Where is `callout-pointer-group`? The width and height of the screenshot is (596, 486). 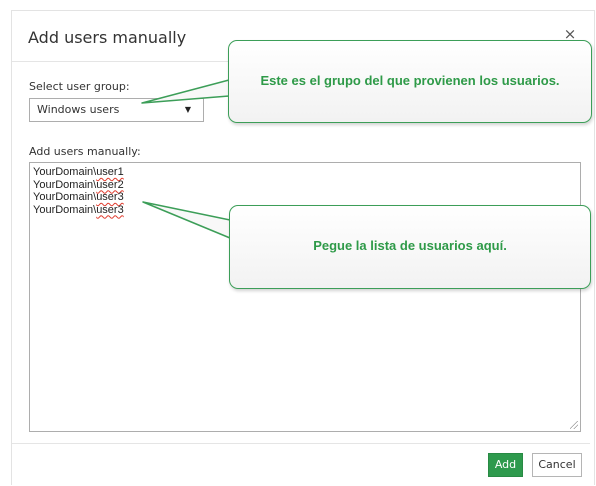 callout-pointer-group is located at coordinates (185, 91).